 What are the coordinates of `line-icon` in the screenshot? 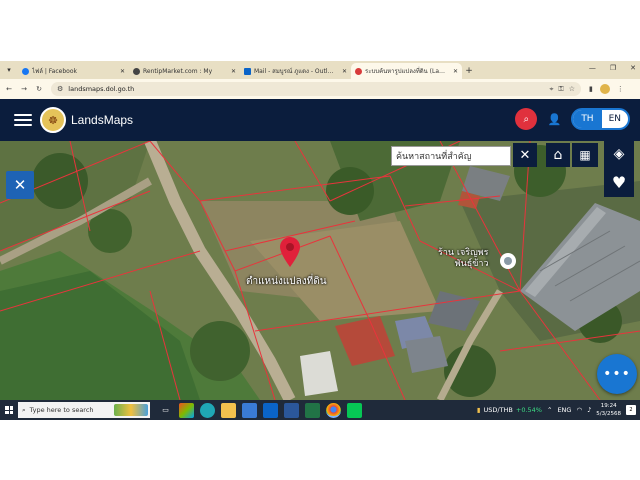 It's located at (354, 410).